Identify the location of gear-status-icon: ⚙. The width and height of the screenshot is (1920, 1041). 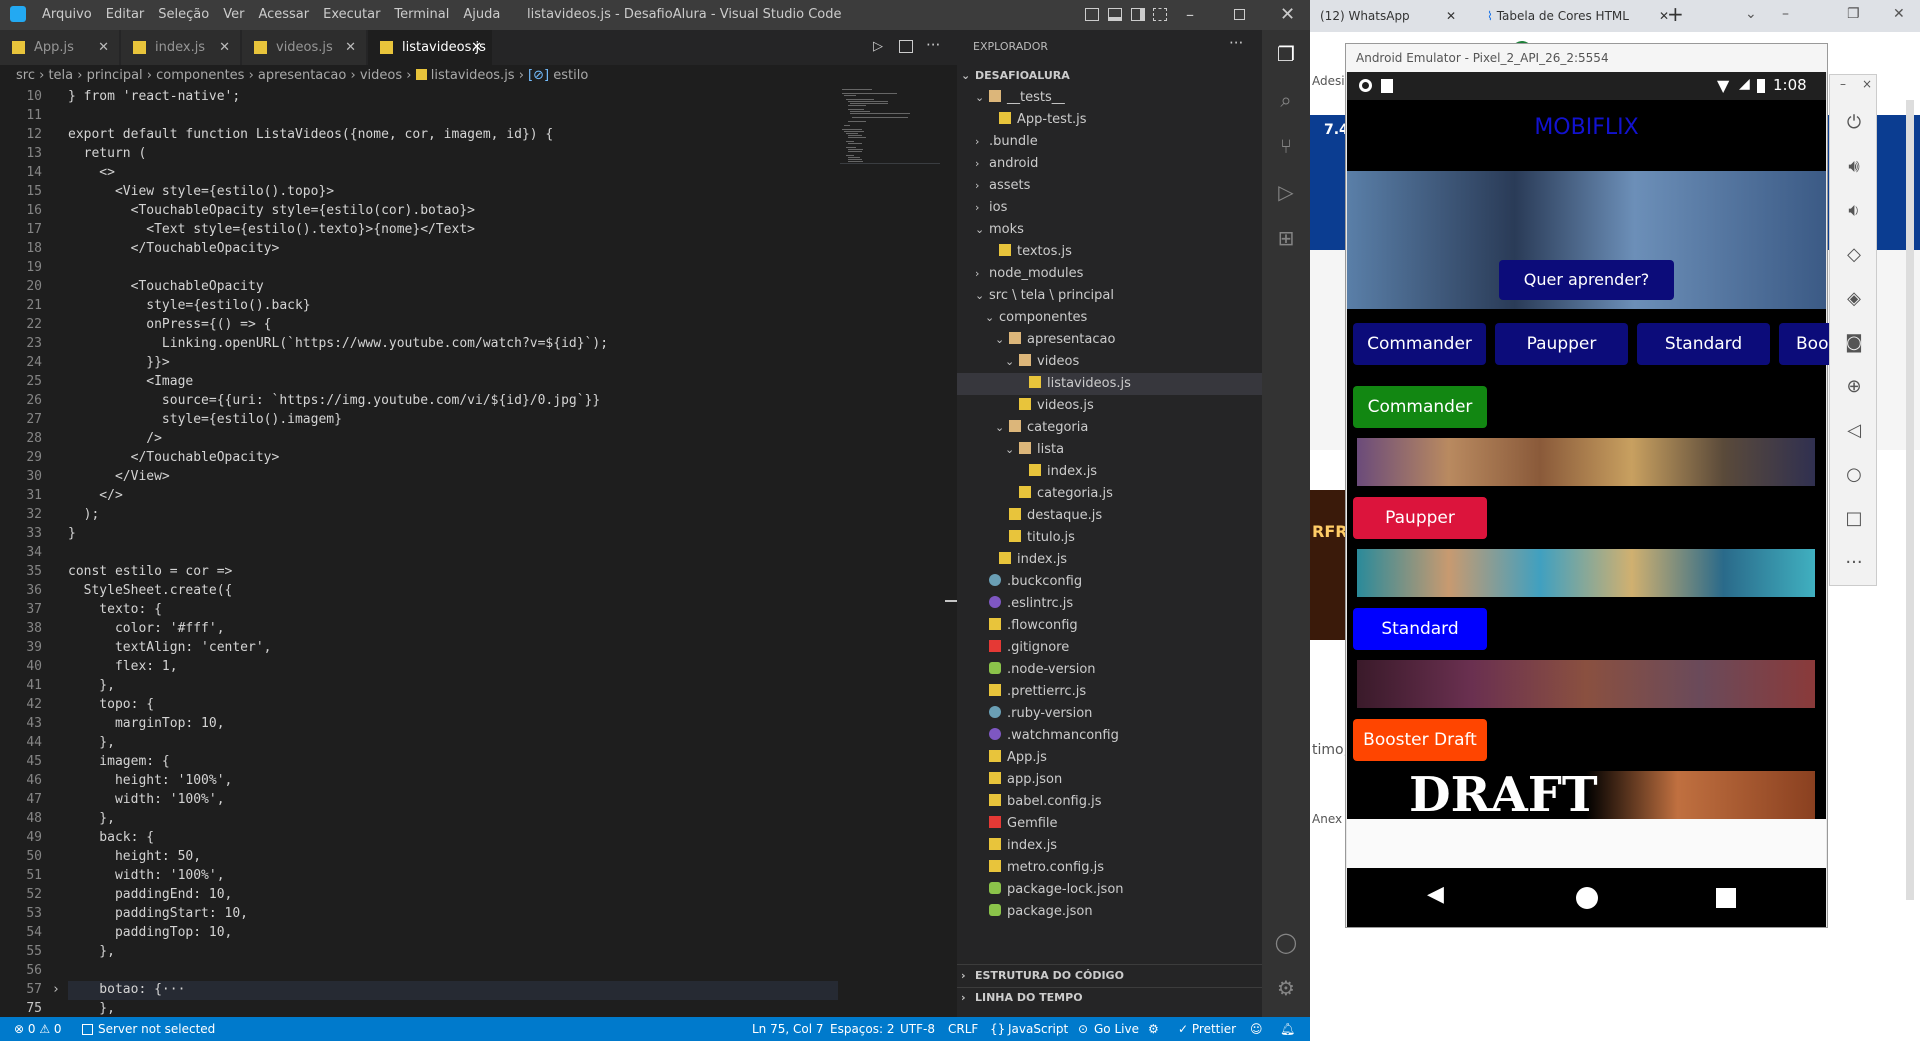
(1153, 1029).